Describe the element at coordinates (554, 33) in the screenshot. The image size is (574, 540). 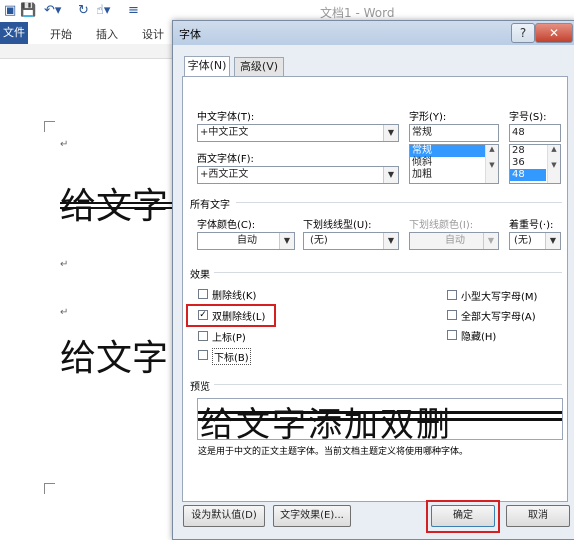
I see `close-button: ✕` at that location.